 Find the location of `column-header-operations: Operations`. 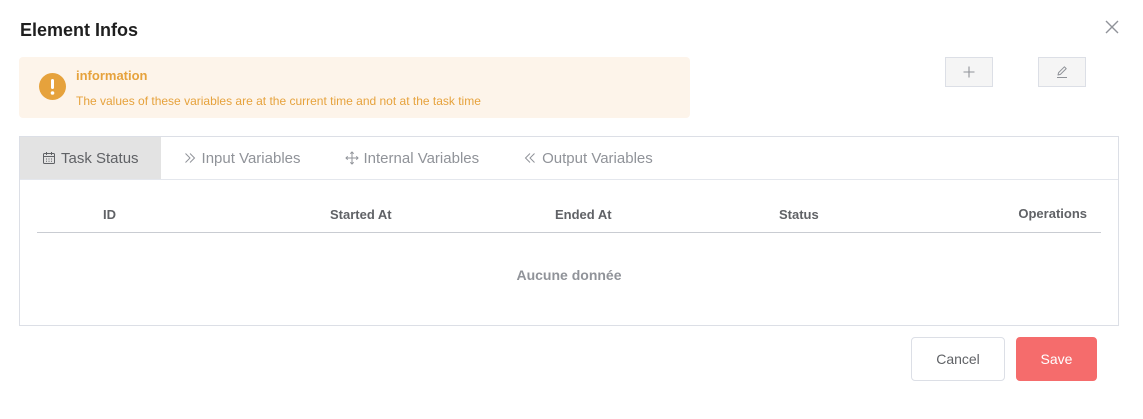

column-header-operations: Operations is located at coordinates (1052, 213).